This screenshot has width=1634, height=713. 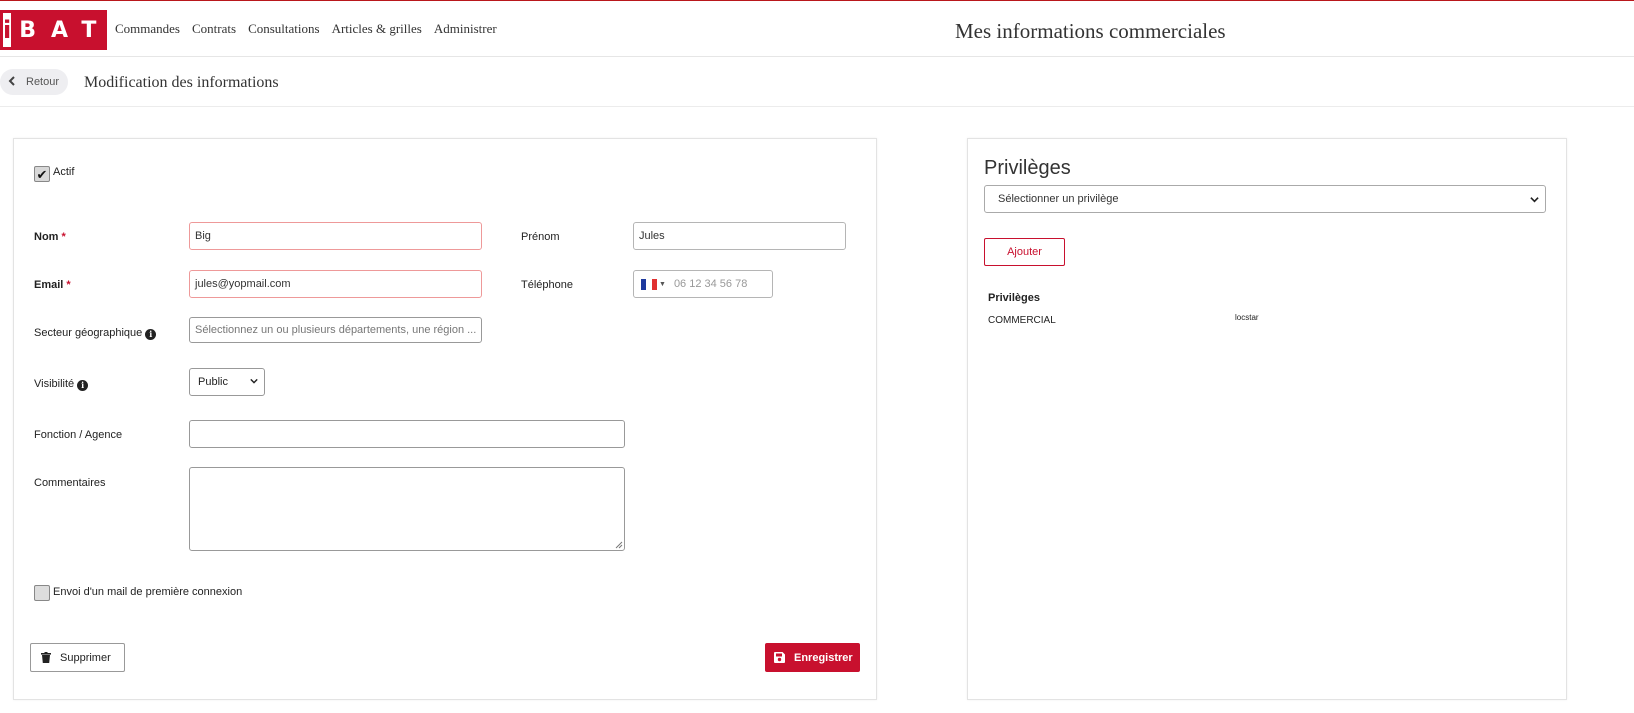 What do you see at coordinates (335, 236) in the screenshot?
I see `nom-input: Big` at bounding box center [335, 236].